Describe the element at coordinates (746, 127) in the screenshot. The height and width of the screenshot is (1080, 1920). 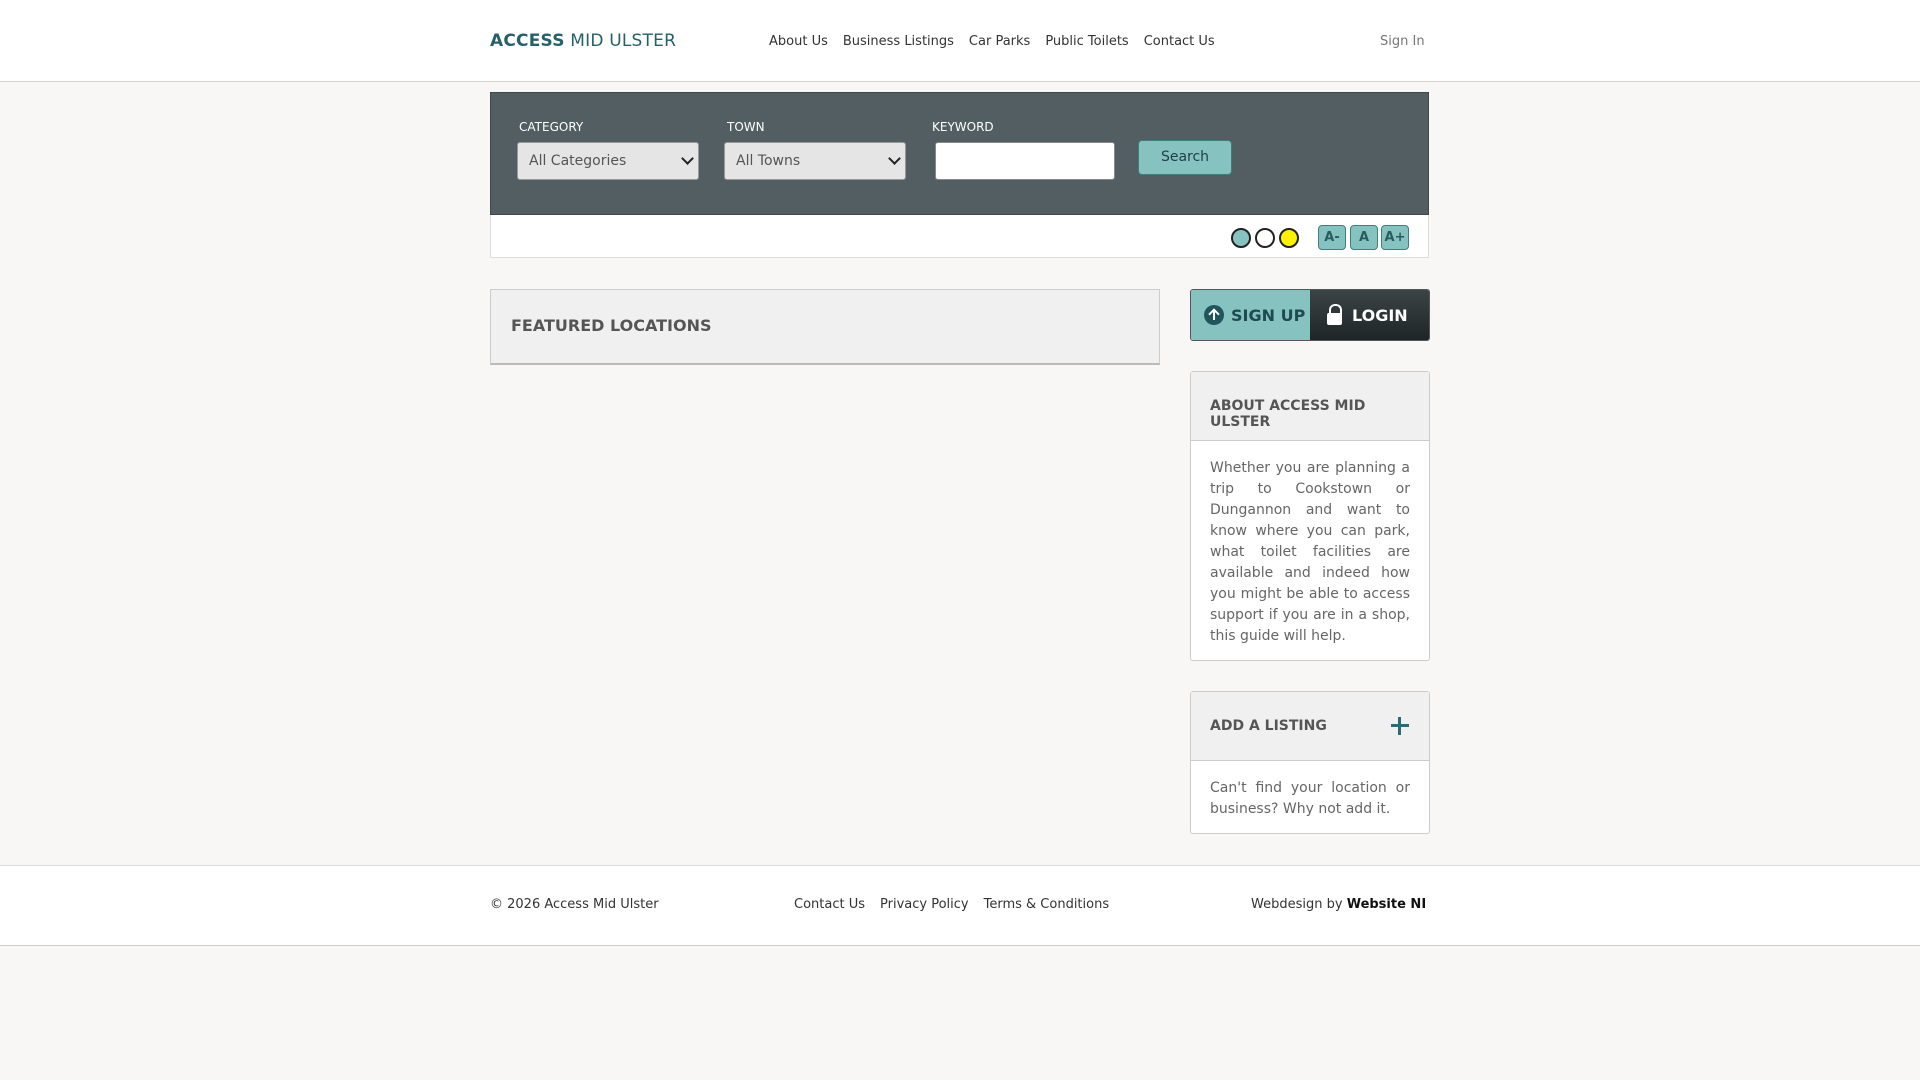
I see `town-label: TOWN` at that location.